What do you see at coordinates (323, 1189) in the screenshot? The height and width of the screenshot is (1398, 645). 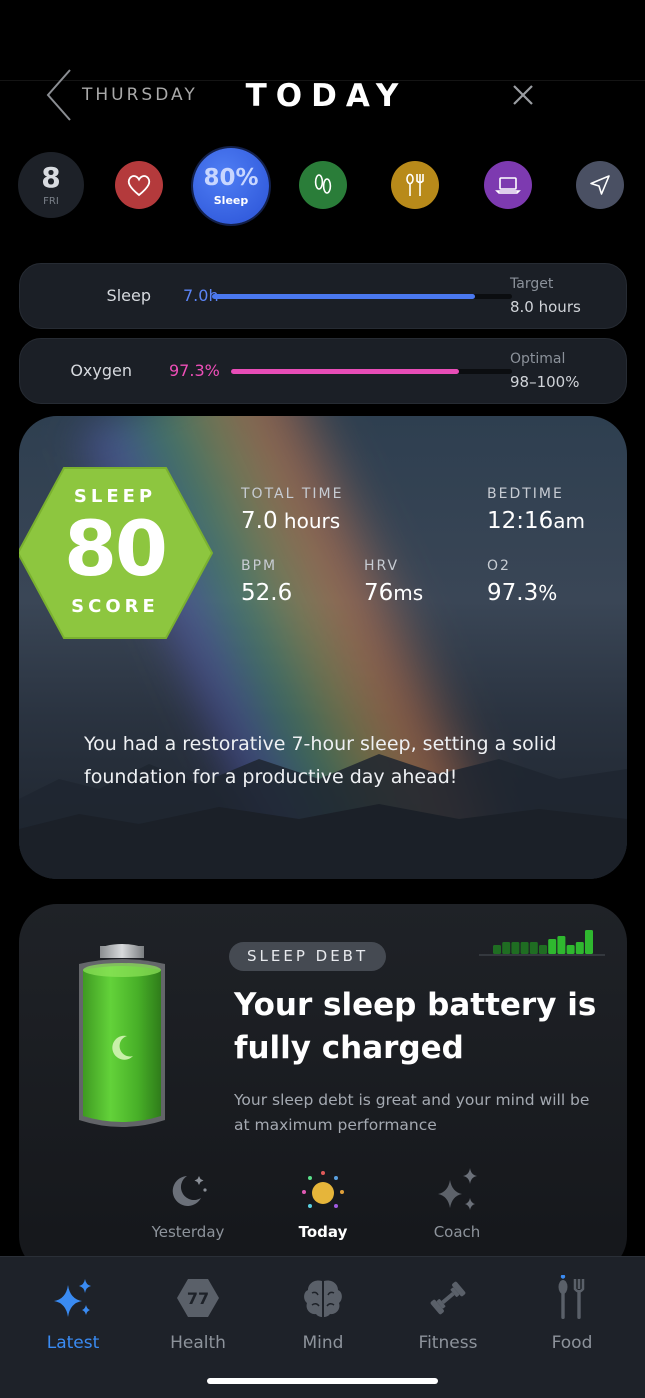 I see `sun-icon` at bounding box center [323, 1189].